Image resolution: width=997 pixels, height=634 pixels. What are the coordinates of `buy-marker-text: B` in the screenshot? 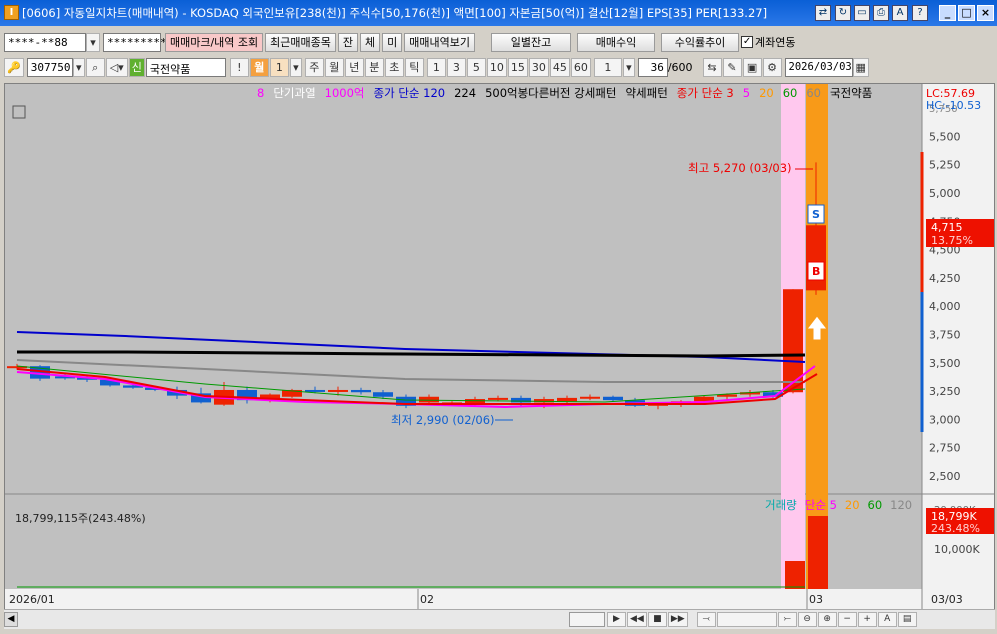 It's located at (816, 271).